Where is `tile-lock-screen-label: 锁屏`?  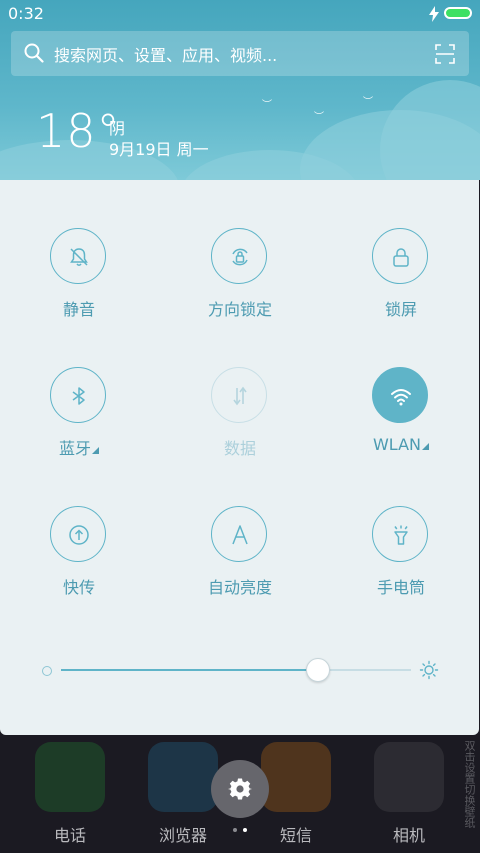 tile-lock-screen-label: 锁屏 is located at coordinates (400, 309).